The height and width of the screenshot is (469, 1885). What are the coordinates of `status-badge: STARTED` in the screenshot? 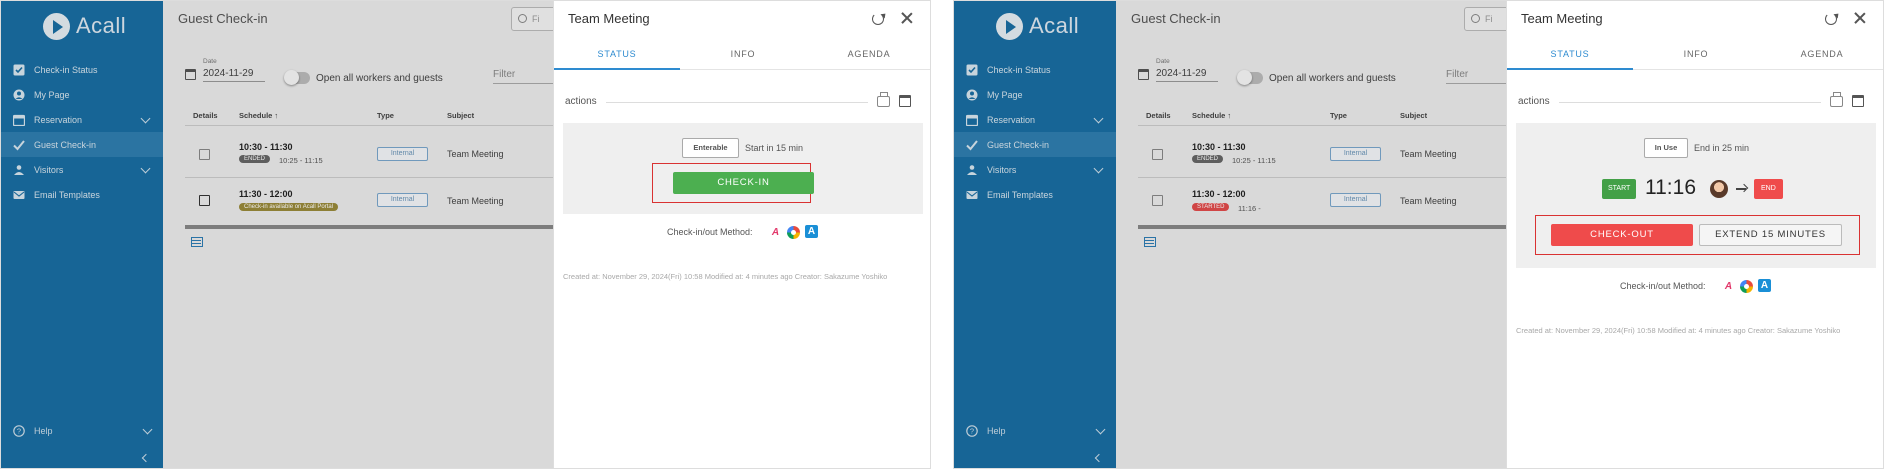 It's located at (1211, 207).